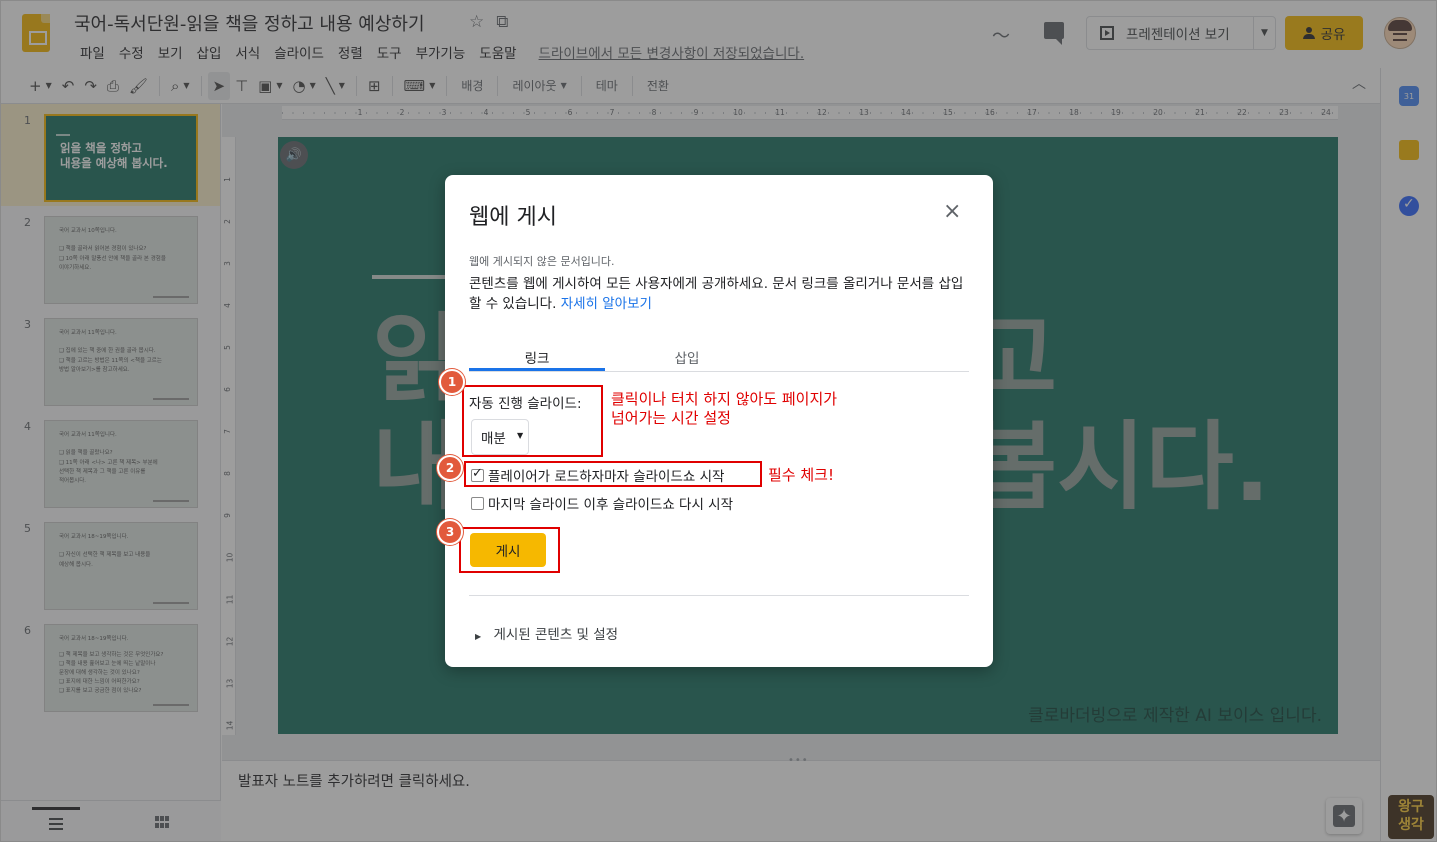 Image resolution: width=1437 pixels, height=842 pixels. What do you see at coordinates (450, 468) in the screenshot?
I see `annotation-badge-2: 2` at bounding box center [450, 468].